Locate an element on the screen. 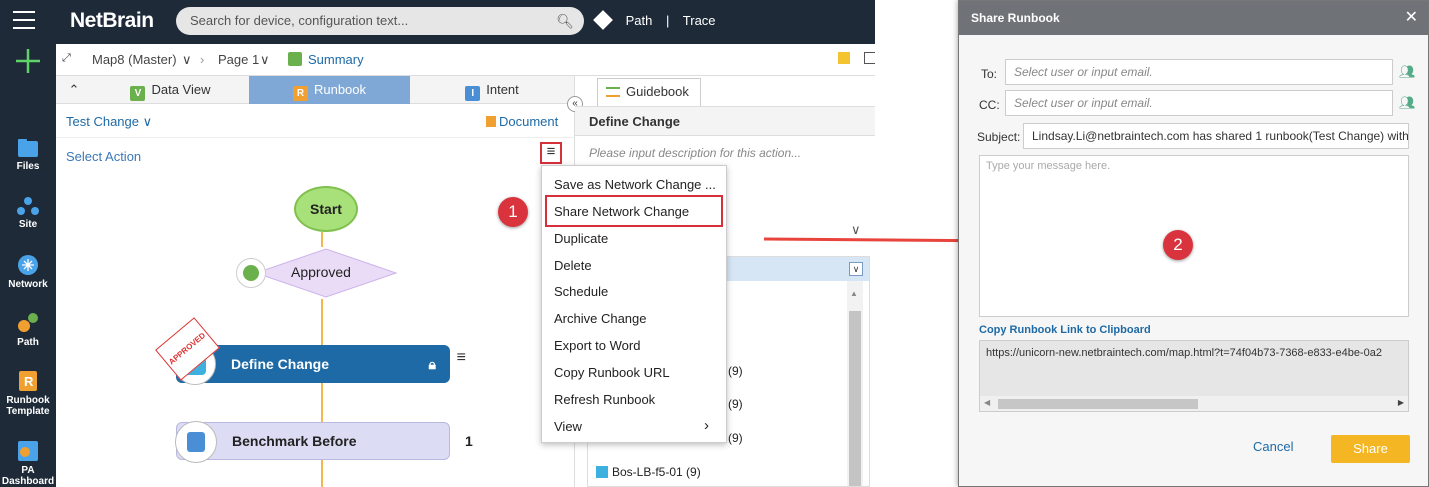 Image resolution: width=1429 pixels, height=487 pixels. copy-runbook-link-button: Copy Runbook Link to Clipboard is located at coordinates (1065, 330).